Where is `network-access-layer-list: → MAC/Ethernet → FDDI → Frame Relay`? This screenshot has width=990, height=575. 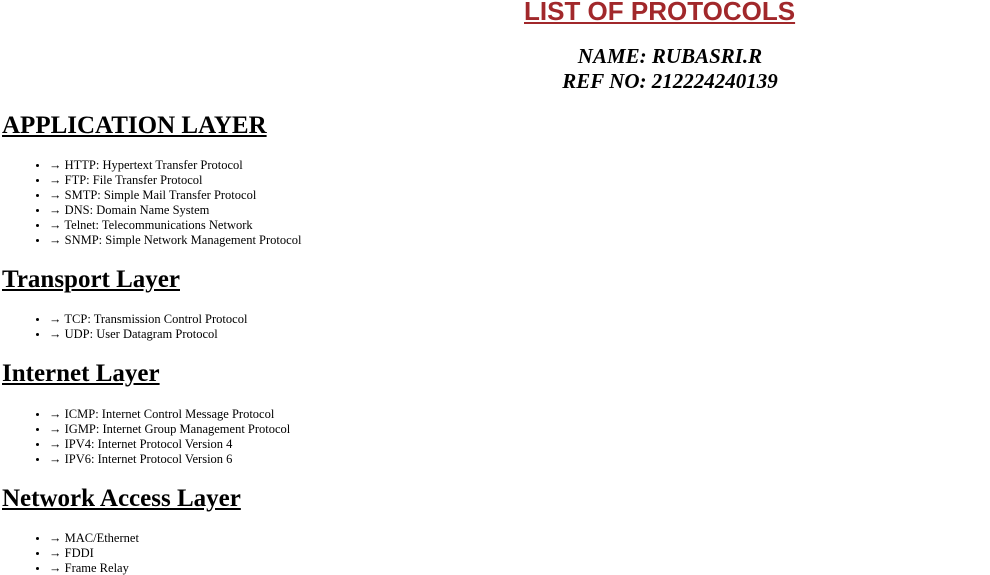
network-access-layer-list: → MAC/Ethernet → FDDI → Frame Relay is located at coordinates (69, 553).